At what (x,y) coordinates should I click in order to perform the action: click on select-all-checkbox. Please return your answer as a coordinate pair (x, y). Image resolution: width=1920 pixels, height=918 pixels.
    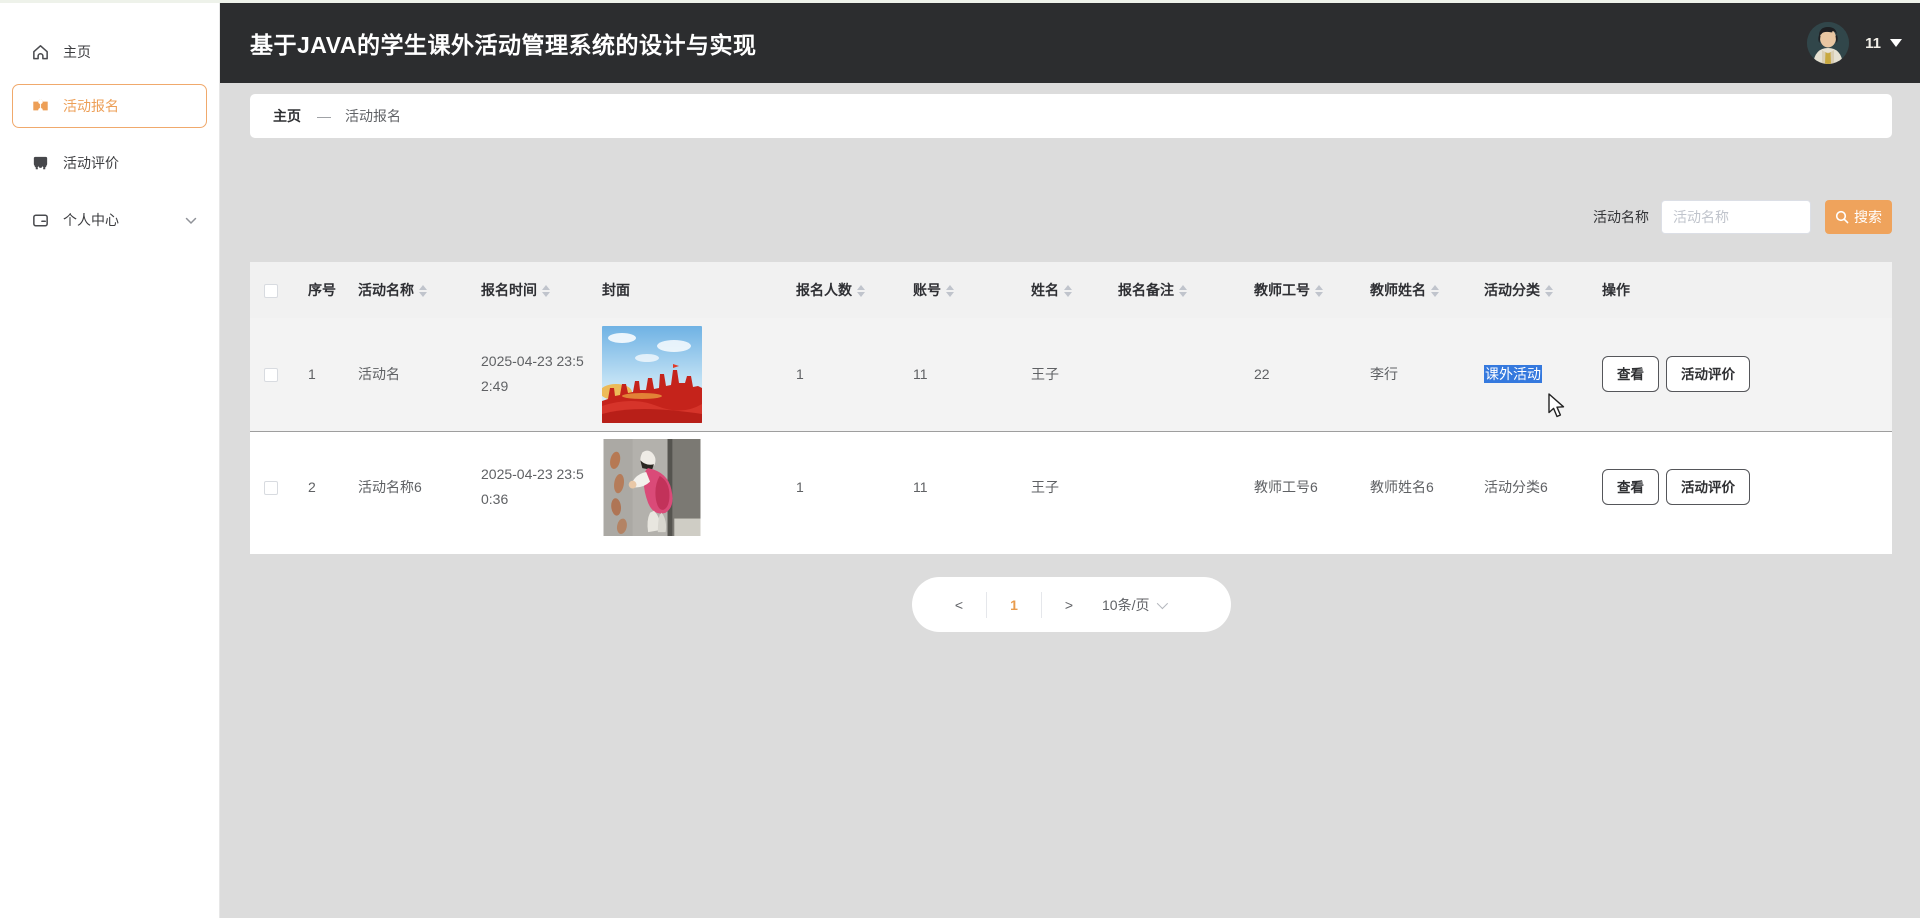
    Looking at the image, I should click on (271, 291).